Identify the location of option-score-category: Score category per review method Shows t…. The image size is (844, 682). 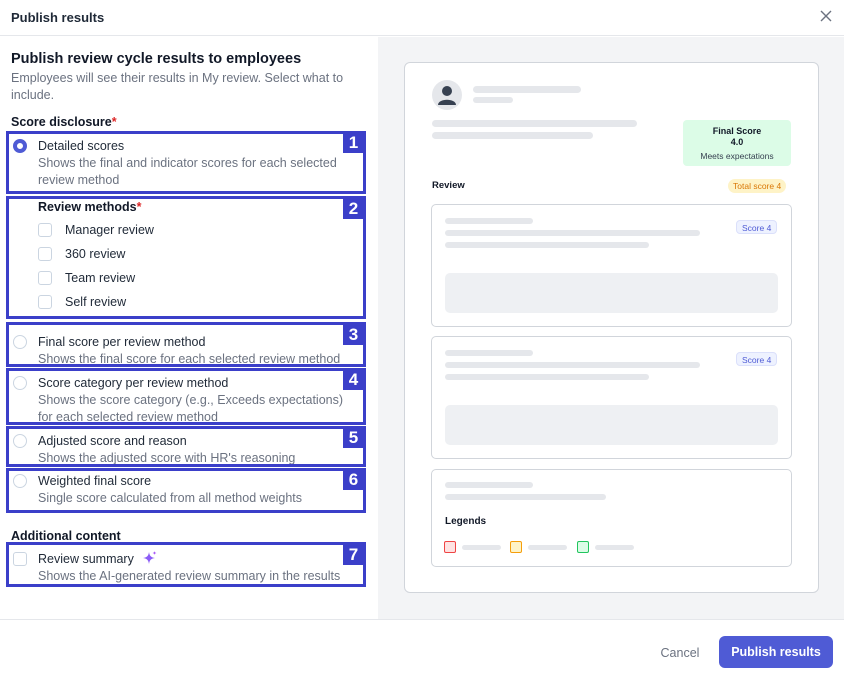
(187, 400).